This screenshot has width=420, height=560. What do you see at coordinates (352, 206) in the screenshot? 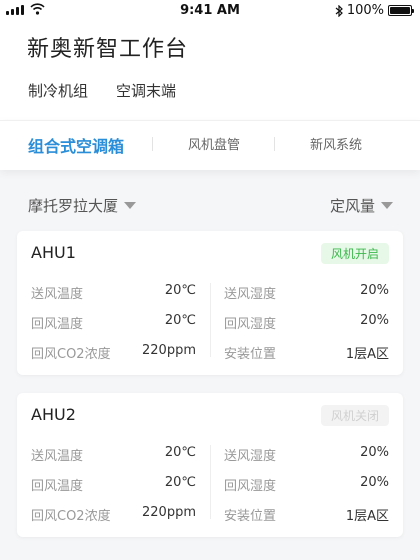
I see `mode-filter-label: 定风量` at bounding box center [352, 206].